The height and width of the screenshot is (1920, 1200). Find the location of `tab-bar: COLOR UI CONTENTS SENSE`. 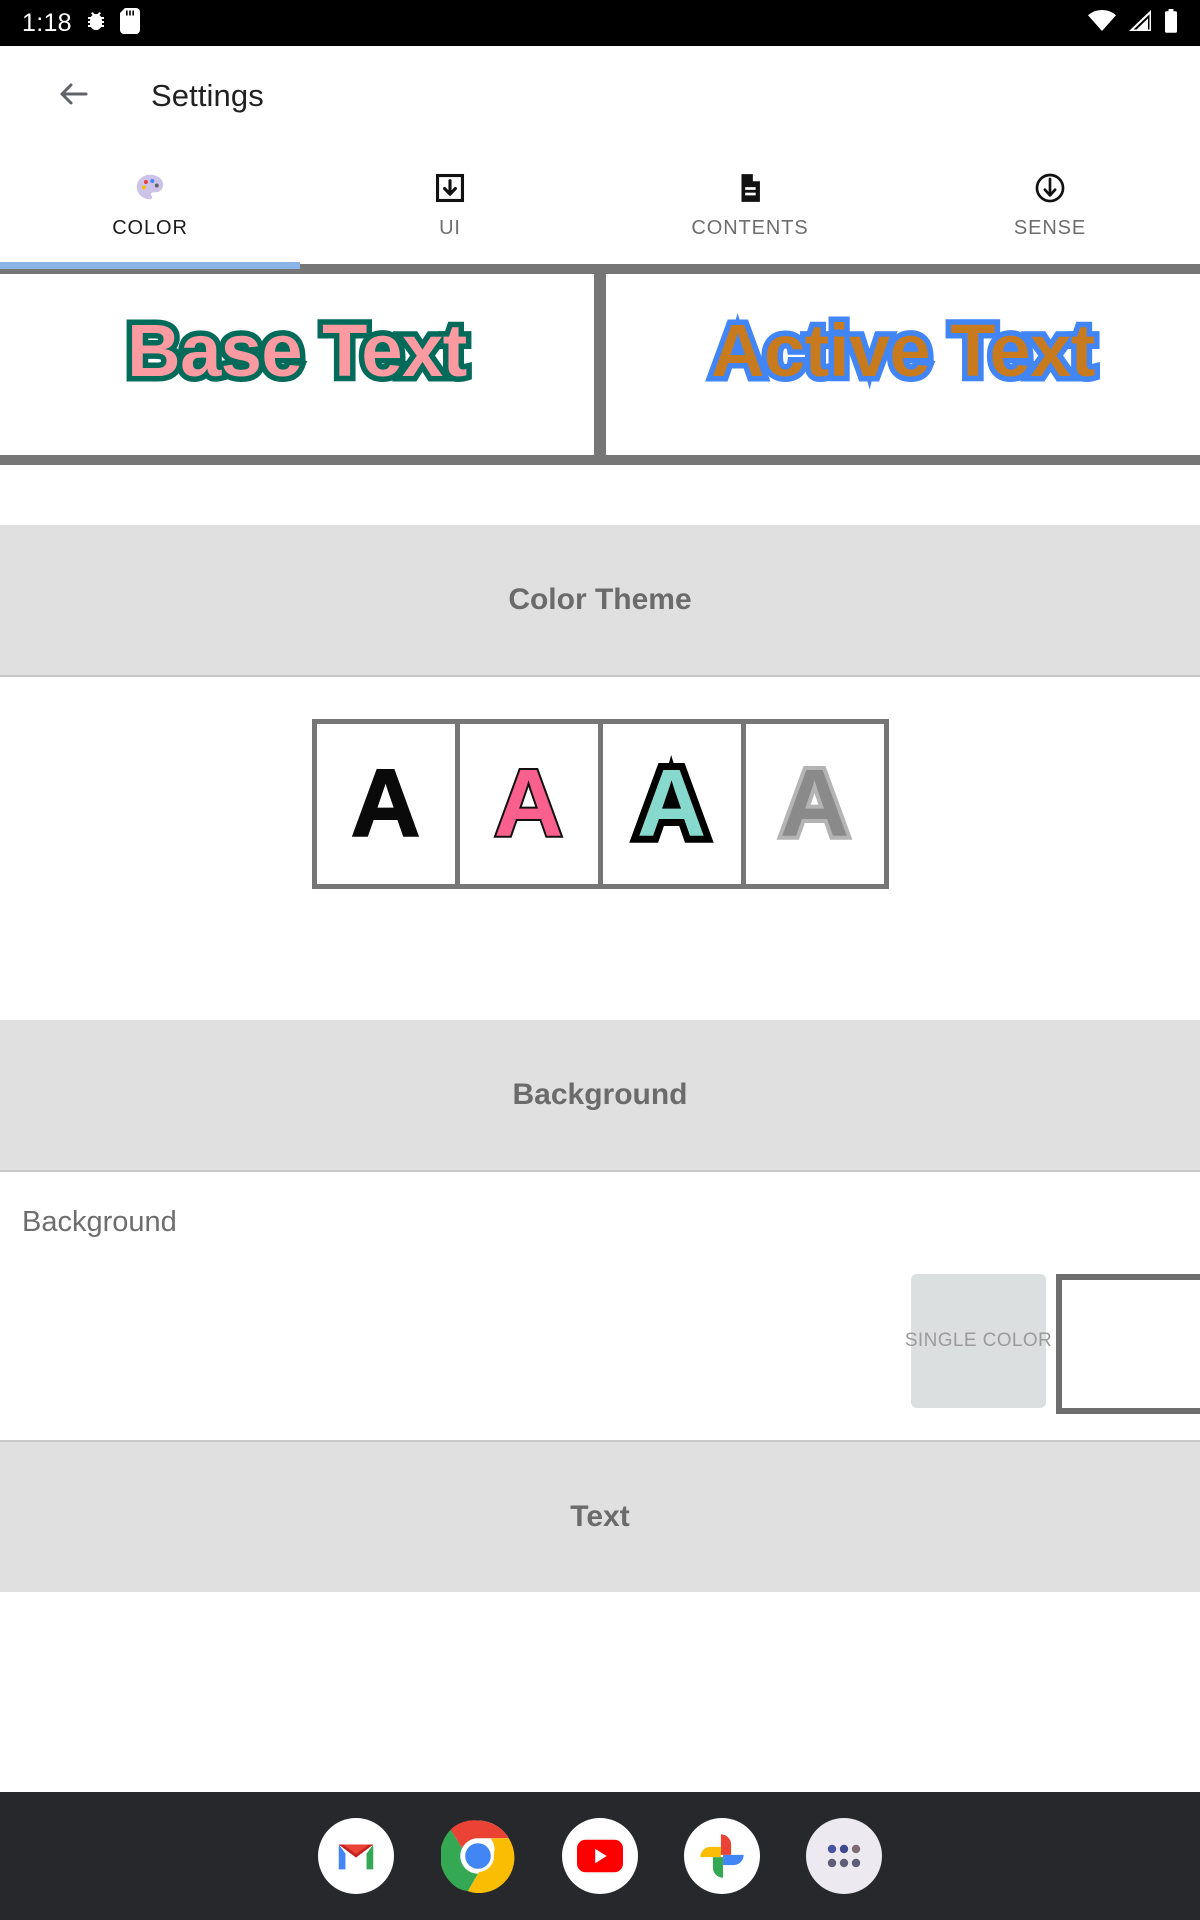

tab-bar: COLOR UI CONTENTS SENSE is located at coordinates (600, 207).